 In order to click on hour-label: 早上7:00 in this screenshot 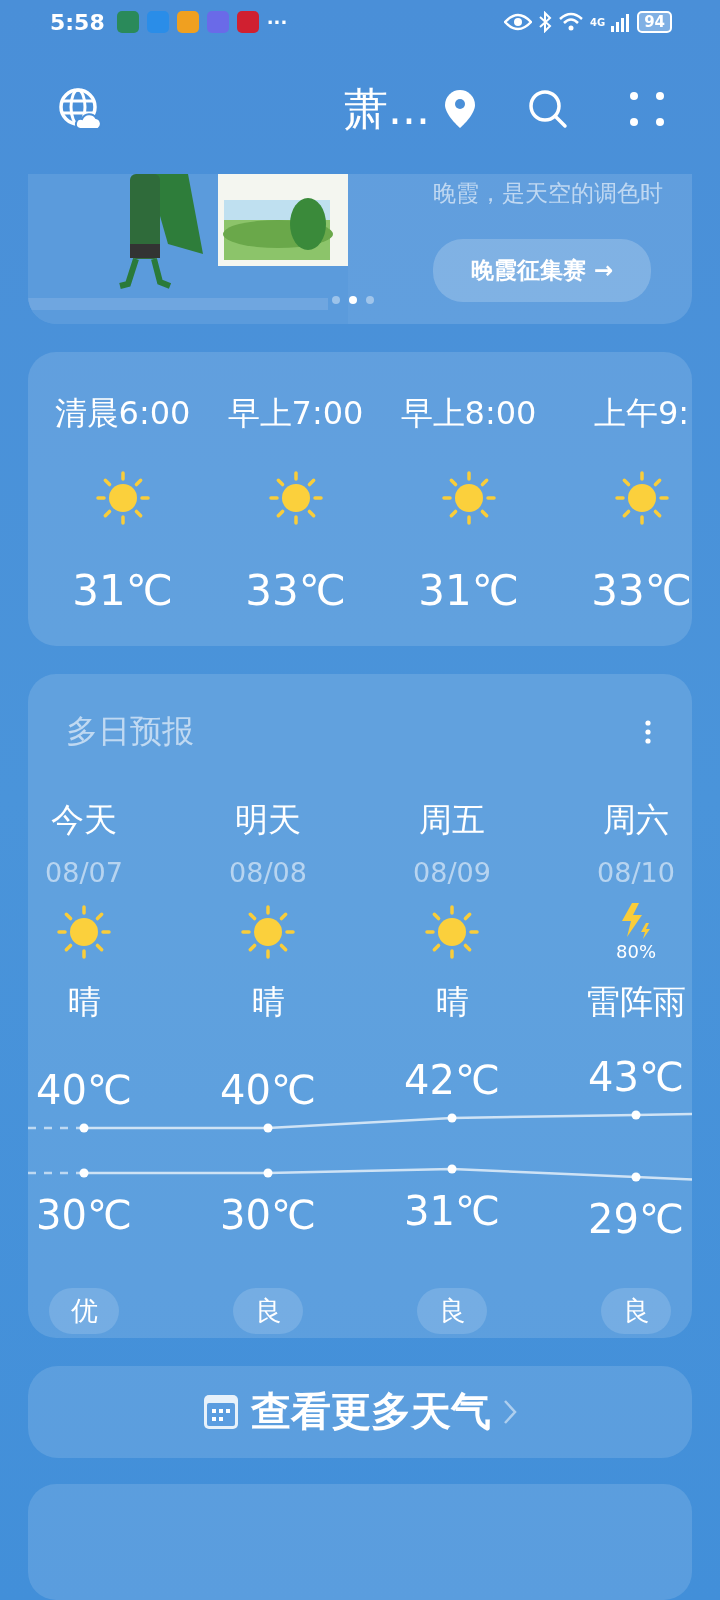, I will do `click(295, 414)`.